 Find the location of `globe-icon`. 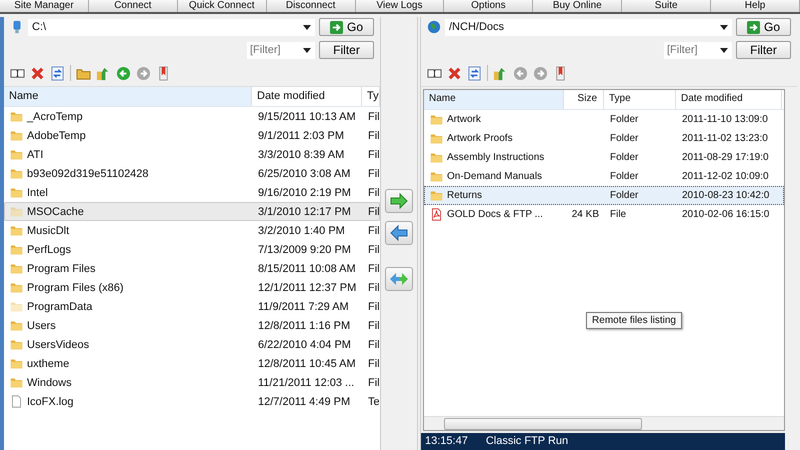

globe-icon is located at coordinates (434, 27).